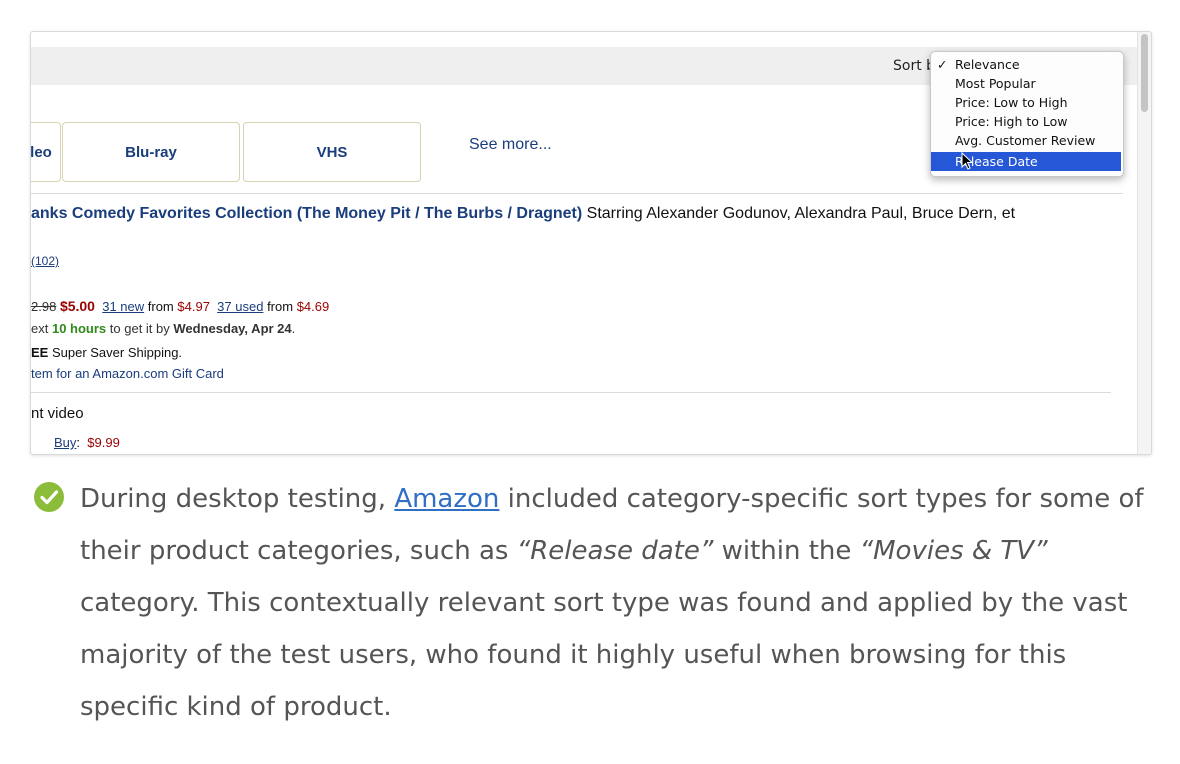  What do you see at coordinates (942, 64) in the screenshot?
I see `checkmark-icon: ✓` at bounding box center [942, 64].